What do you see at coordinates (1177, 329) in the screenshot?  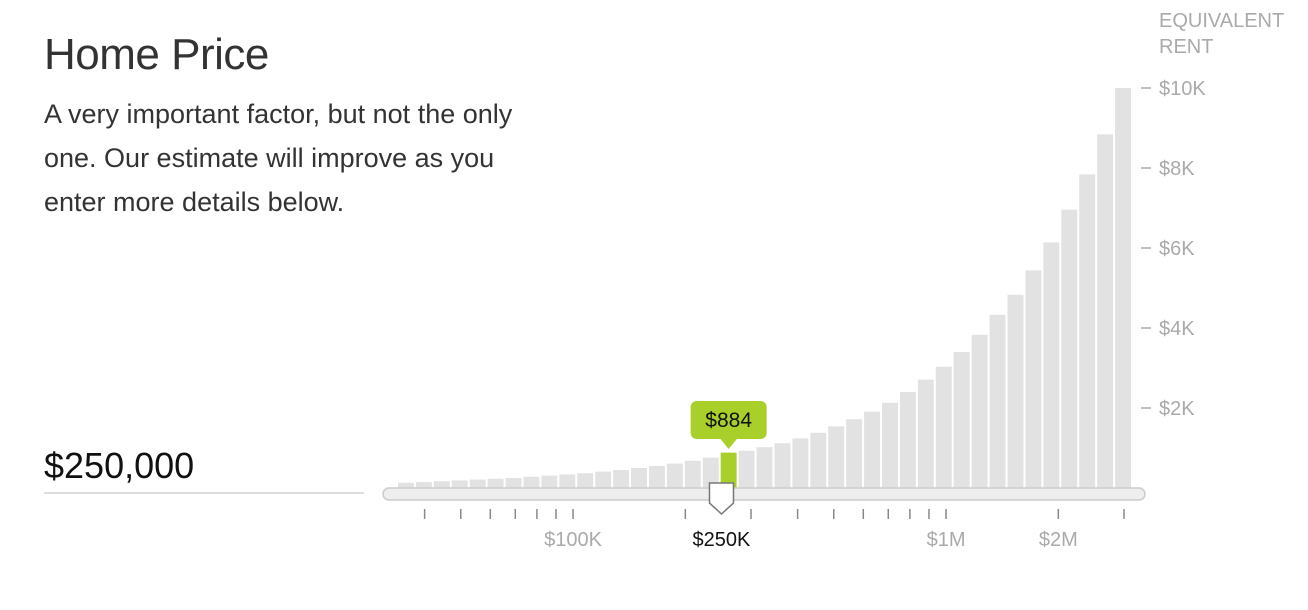 I see `y-tick-label: $4K` at bounding box center [1177, 329].